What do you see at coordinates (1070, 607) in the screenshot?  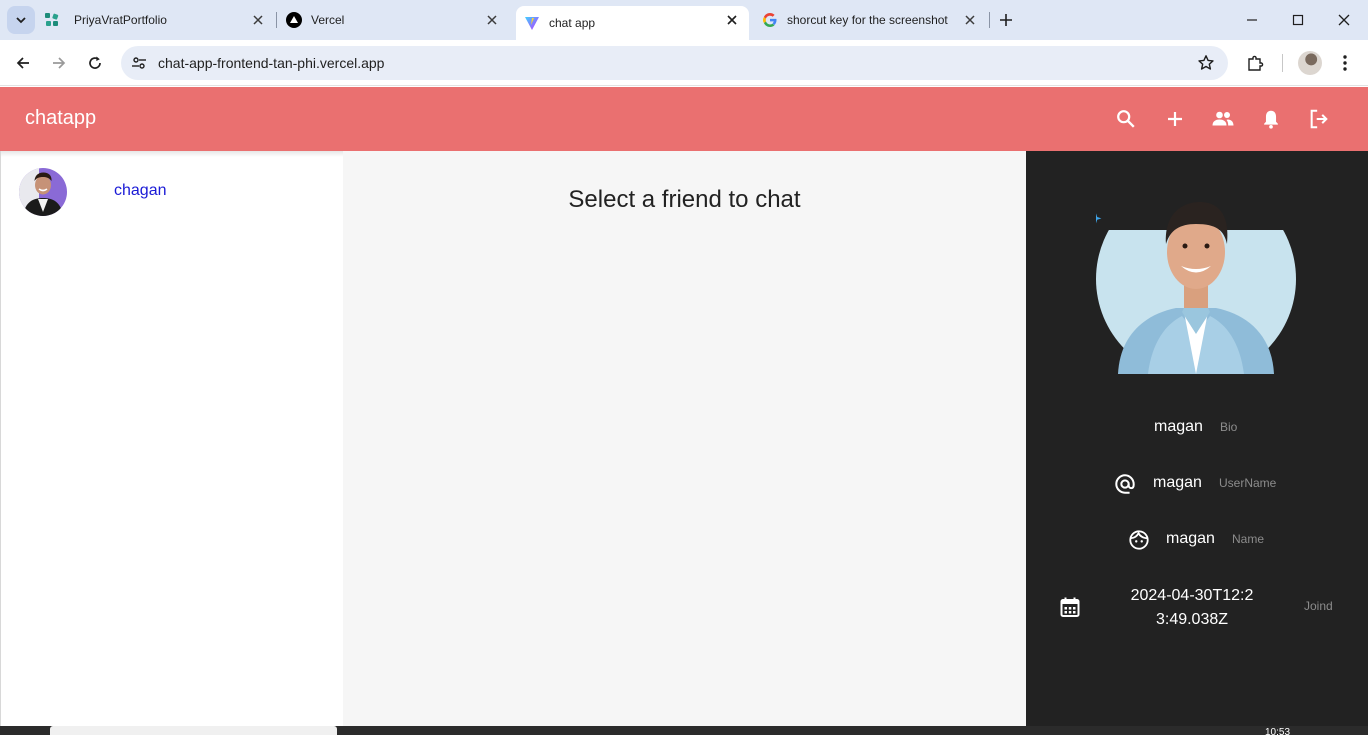 I see `calendar-icon` at bounding box center [1070, 607].